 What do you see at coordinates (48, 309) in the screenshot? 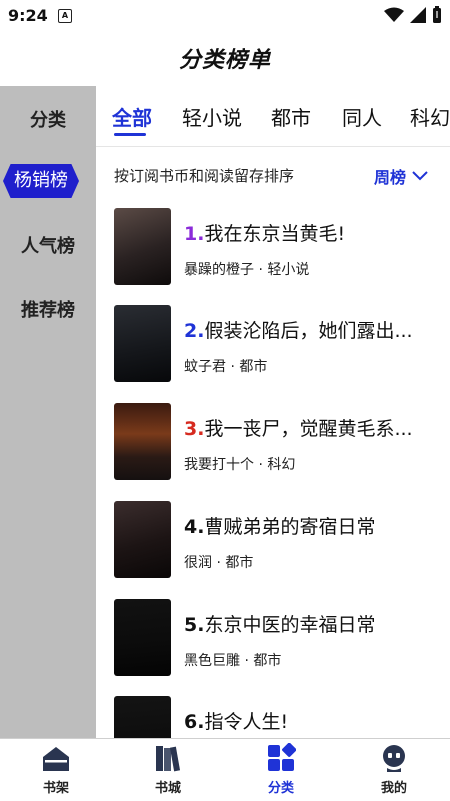
I see `sidebar-item-recommended: 推荐榜` at bounding box center [48, 309].